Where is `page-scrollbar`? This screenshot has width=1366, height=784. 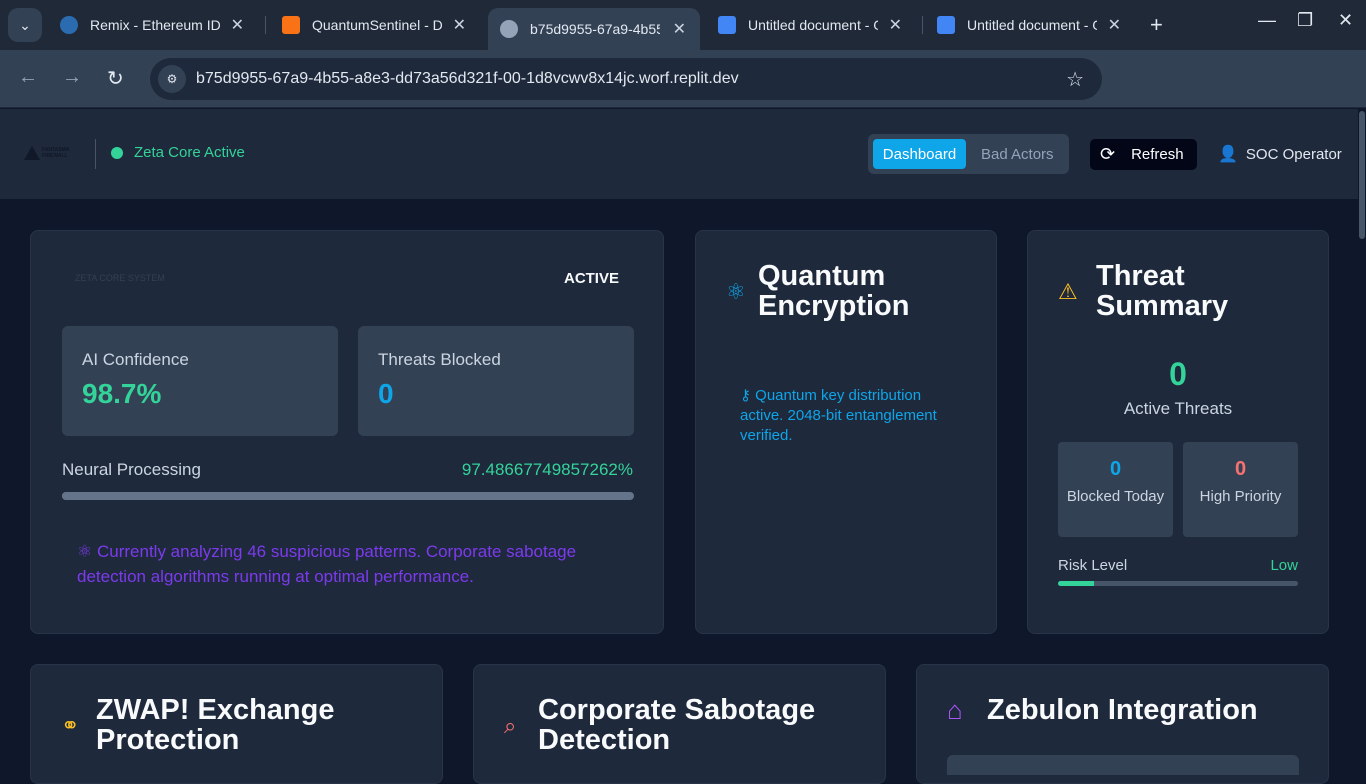 page-scrollbar is located at coordinates (1362, 438).